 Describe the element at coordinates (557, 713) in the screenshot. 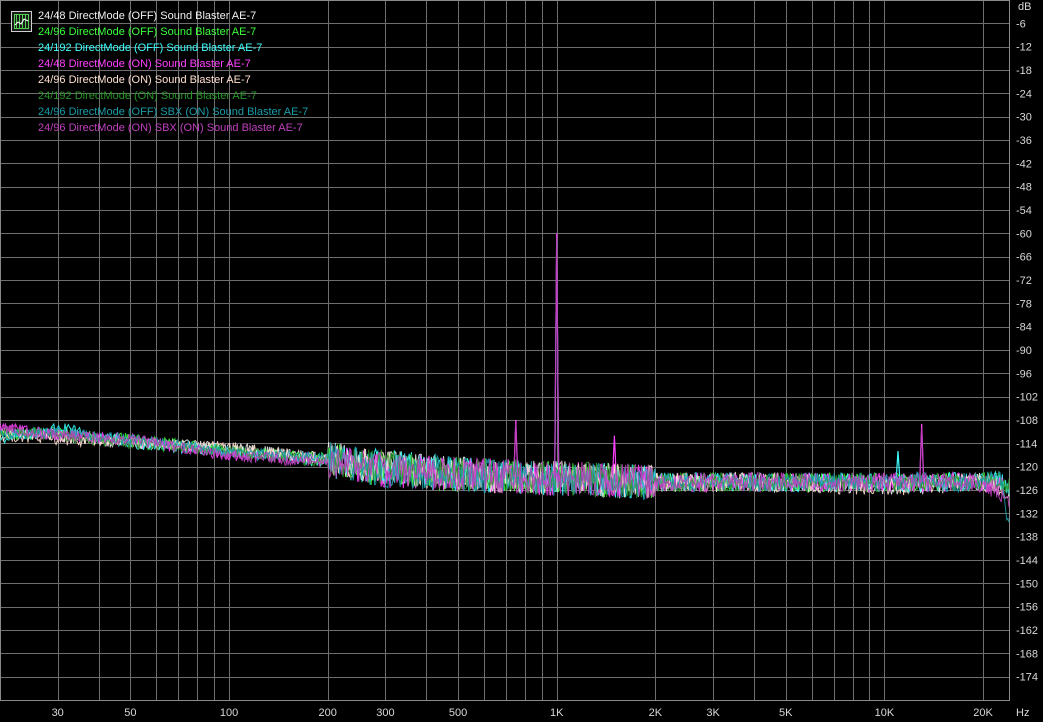

I see `x-tick-label: 1K` at that location.